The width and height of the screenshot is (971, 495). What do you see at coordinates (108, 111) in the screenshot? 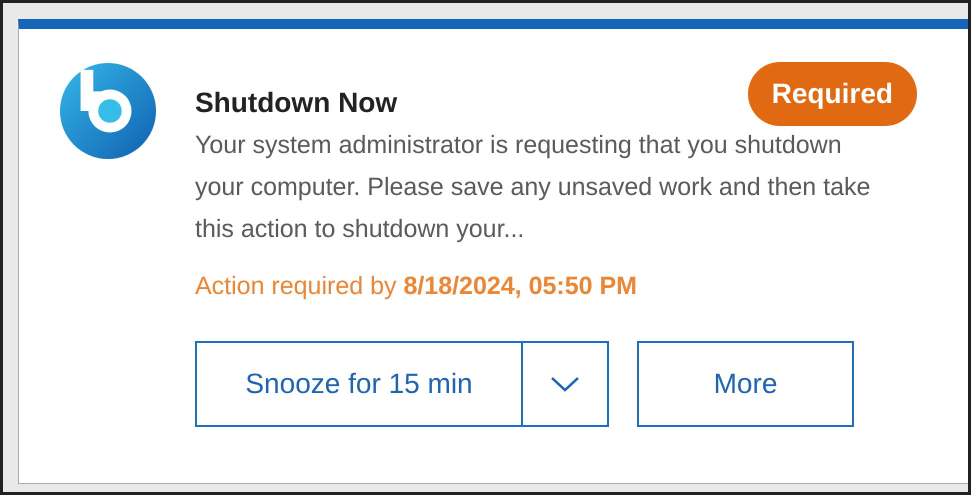
I see `logo-icon` at bounding box center [108, 111].